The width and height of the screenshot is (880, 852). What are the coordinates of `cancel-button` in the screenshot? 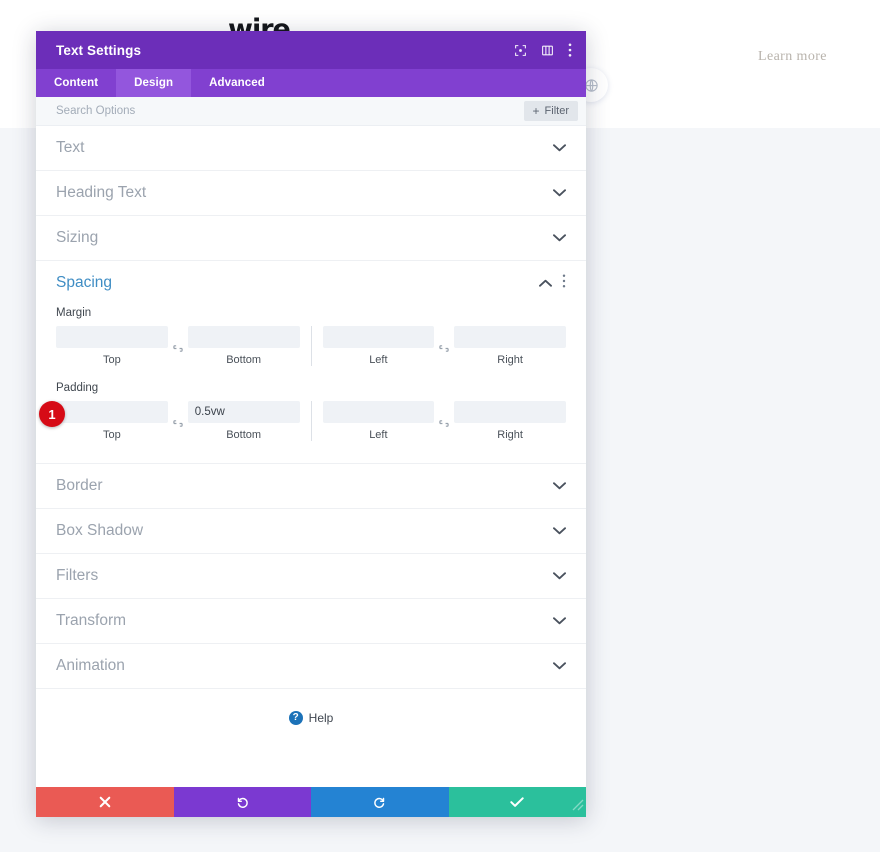 It's located at (105, 802).